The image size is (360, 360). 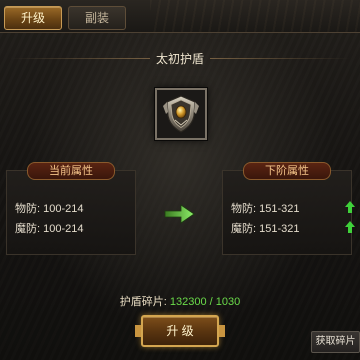 What do you see at coordinates (180, 16) in the screenshot?
I see `tab-bar: 升级 副装` at bounding box center [180, 16].